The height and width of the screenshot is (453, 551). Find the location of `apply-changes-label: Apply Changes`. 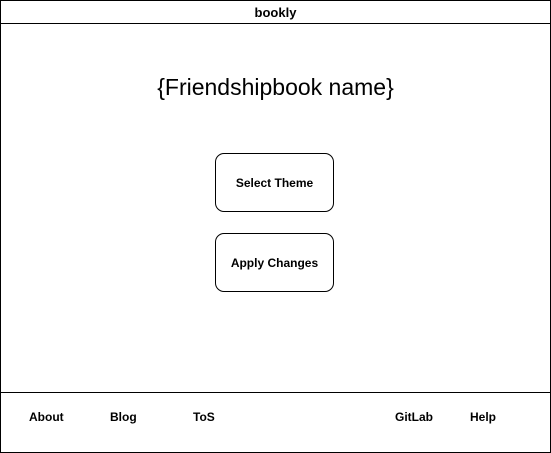

apply-changes-label: Apply Changes is located at coordinates (274, 262).